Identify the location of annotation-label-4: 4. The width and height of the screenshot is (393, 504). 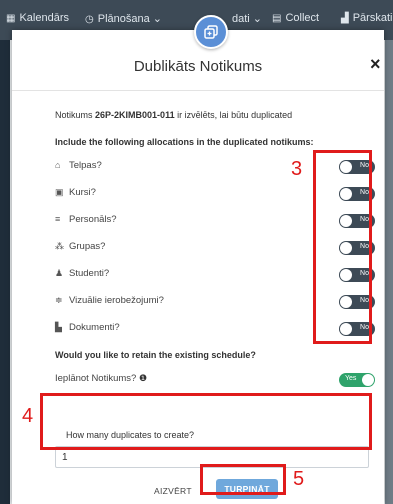
(28, 416).